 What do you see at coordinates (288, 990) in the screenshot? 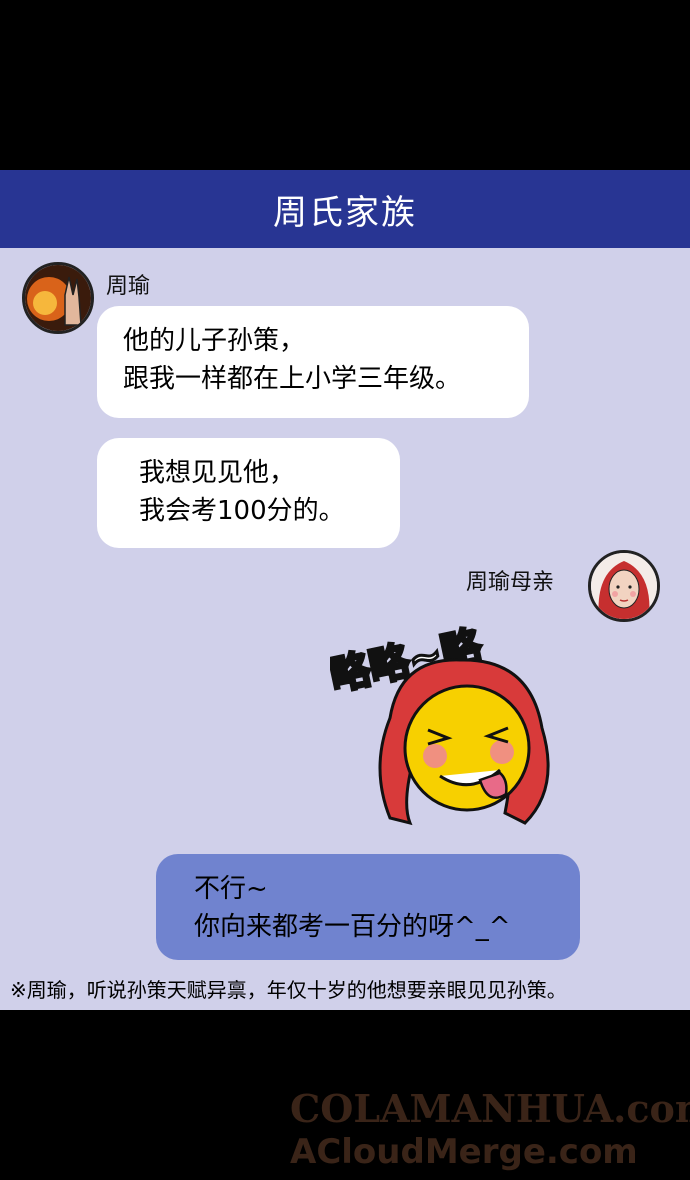
I see `footnote: ※周瑜，听说孙策天赋异禀，年仅十岁的他想要亲眼见见孙策。` at bounding box center [288, 990].